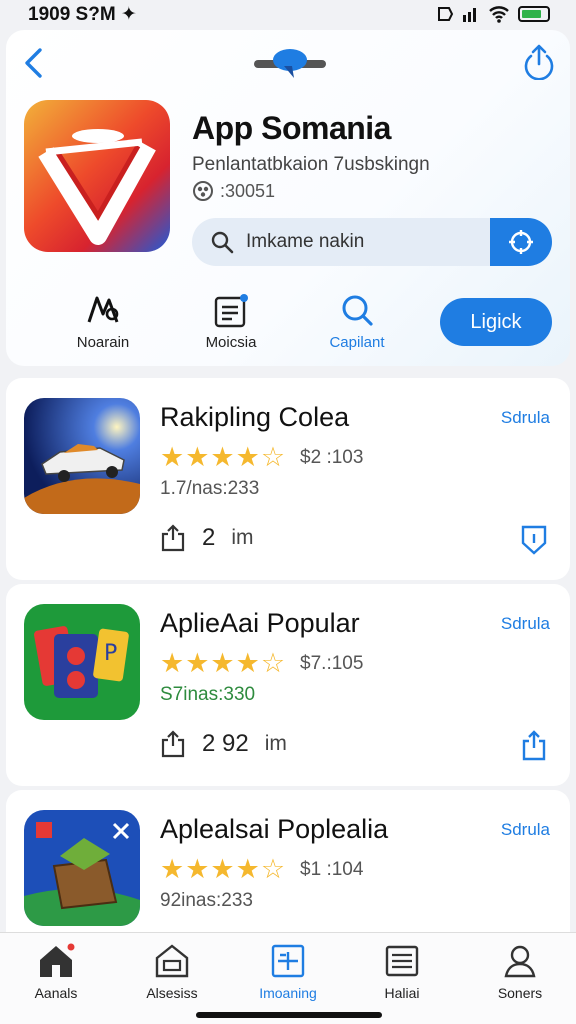  What do you see at coordinates (311, 164) in the screenshot?
I see `app-subtitle: Penlantatbkaion 7usbskingn` at bounding box center [311, 164].